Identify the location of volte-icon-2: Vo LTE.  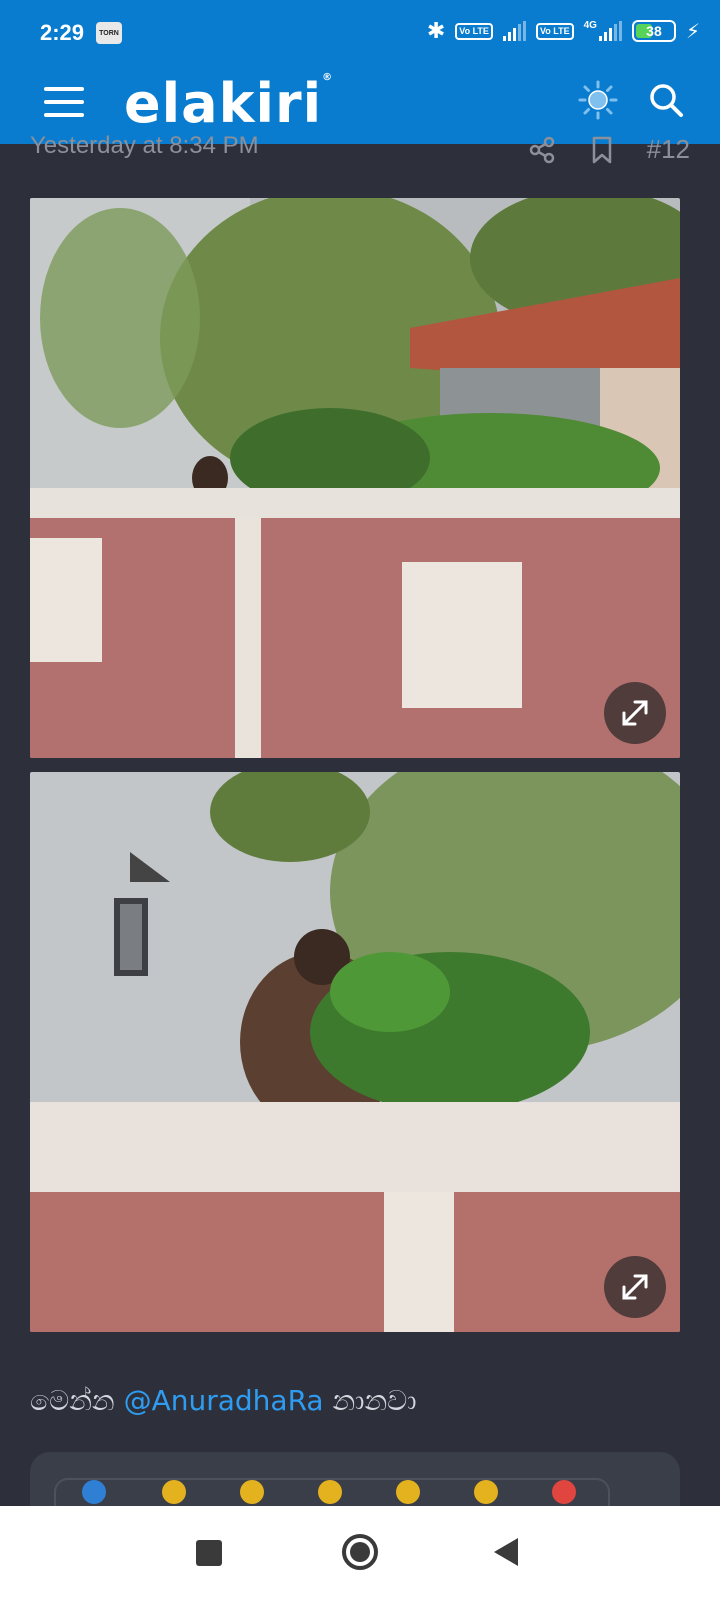
(554, 31).